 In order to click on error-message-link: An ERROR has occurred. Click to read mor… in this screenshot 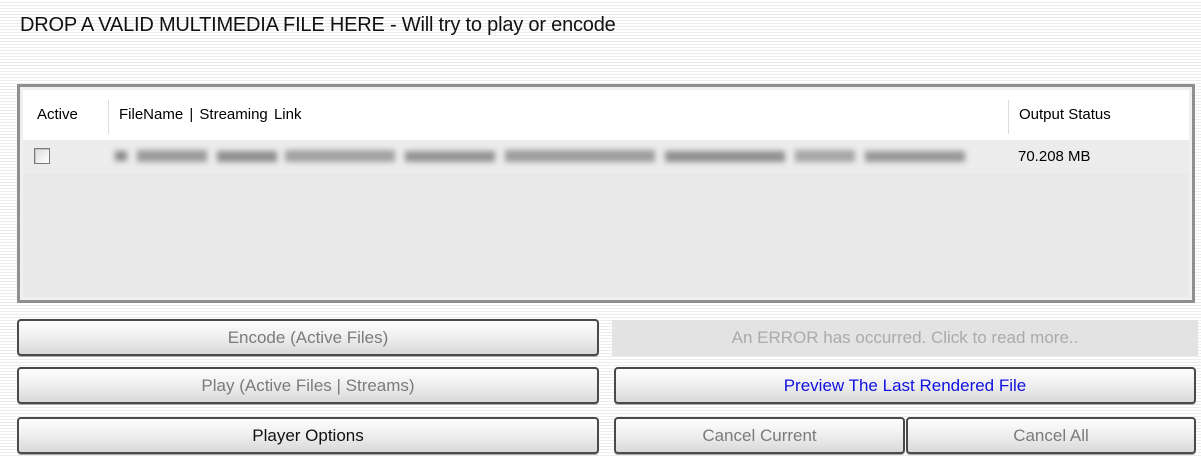, I will do `click(905, 338)`.